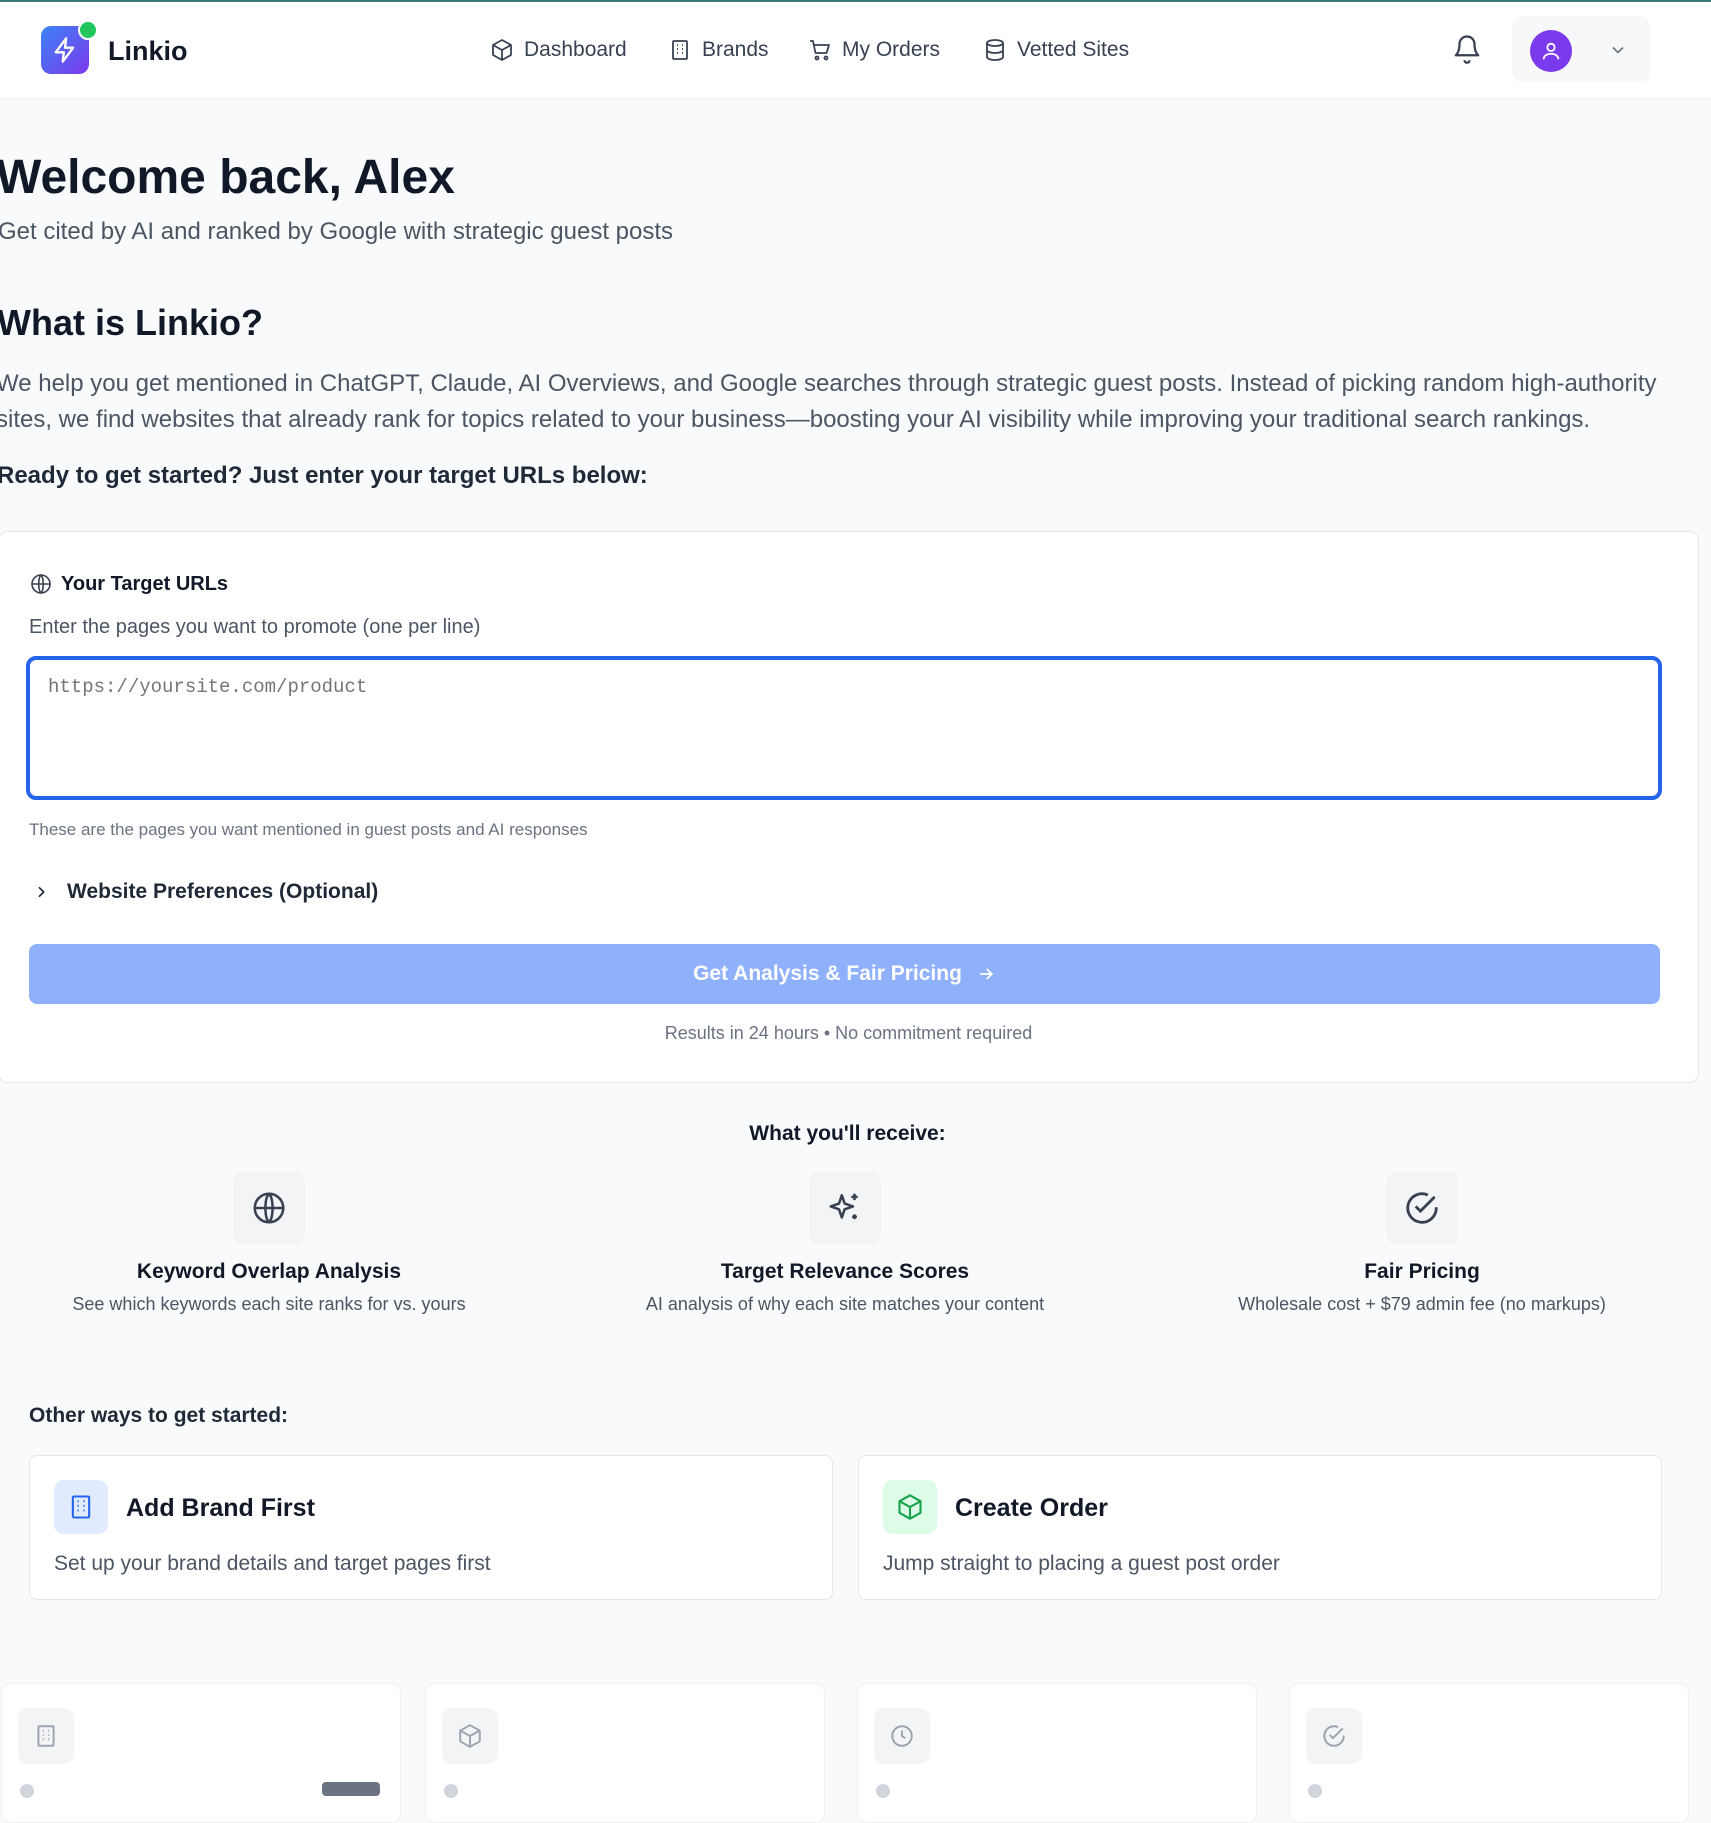  What do you see at coordinates (64, 50) in the screenshot?
I see `lightning-icon` at bounding box center [64, 50].